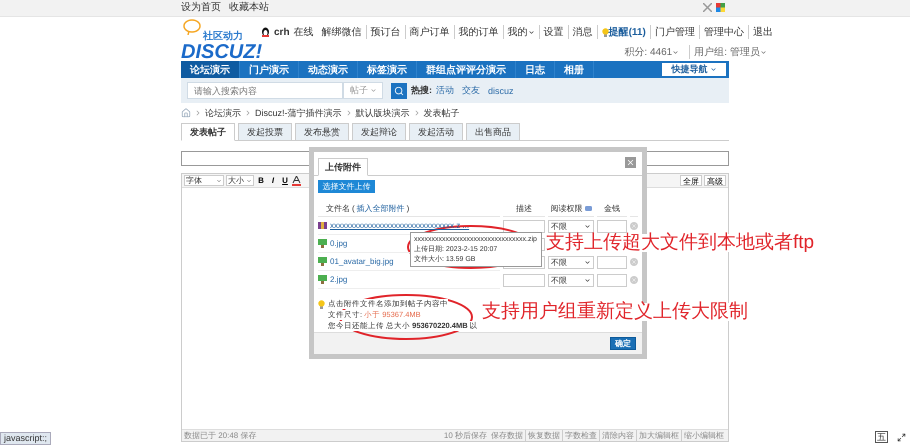  Describe the element at coordinates (553, 32) in the screenshot. I see `user-link: 设置` at that location.